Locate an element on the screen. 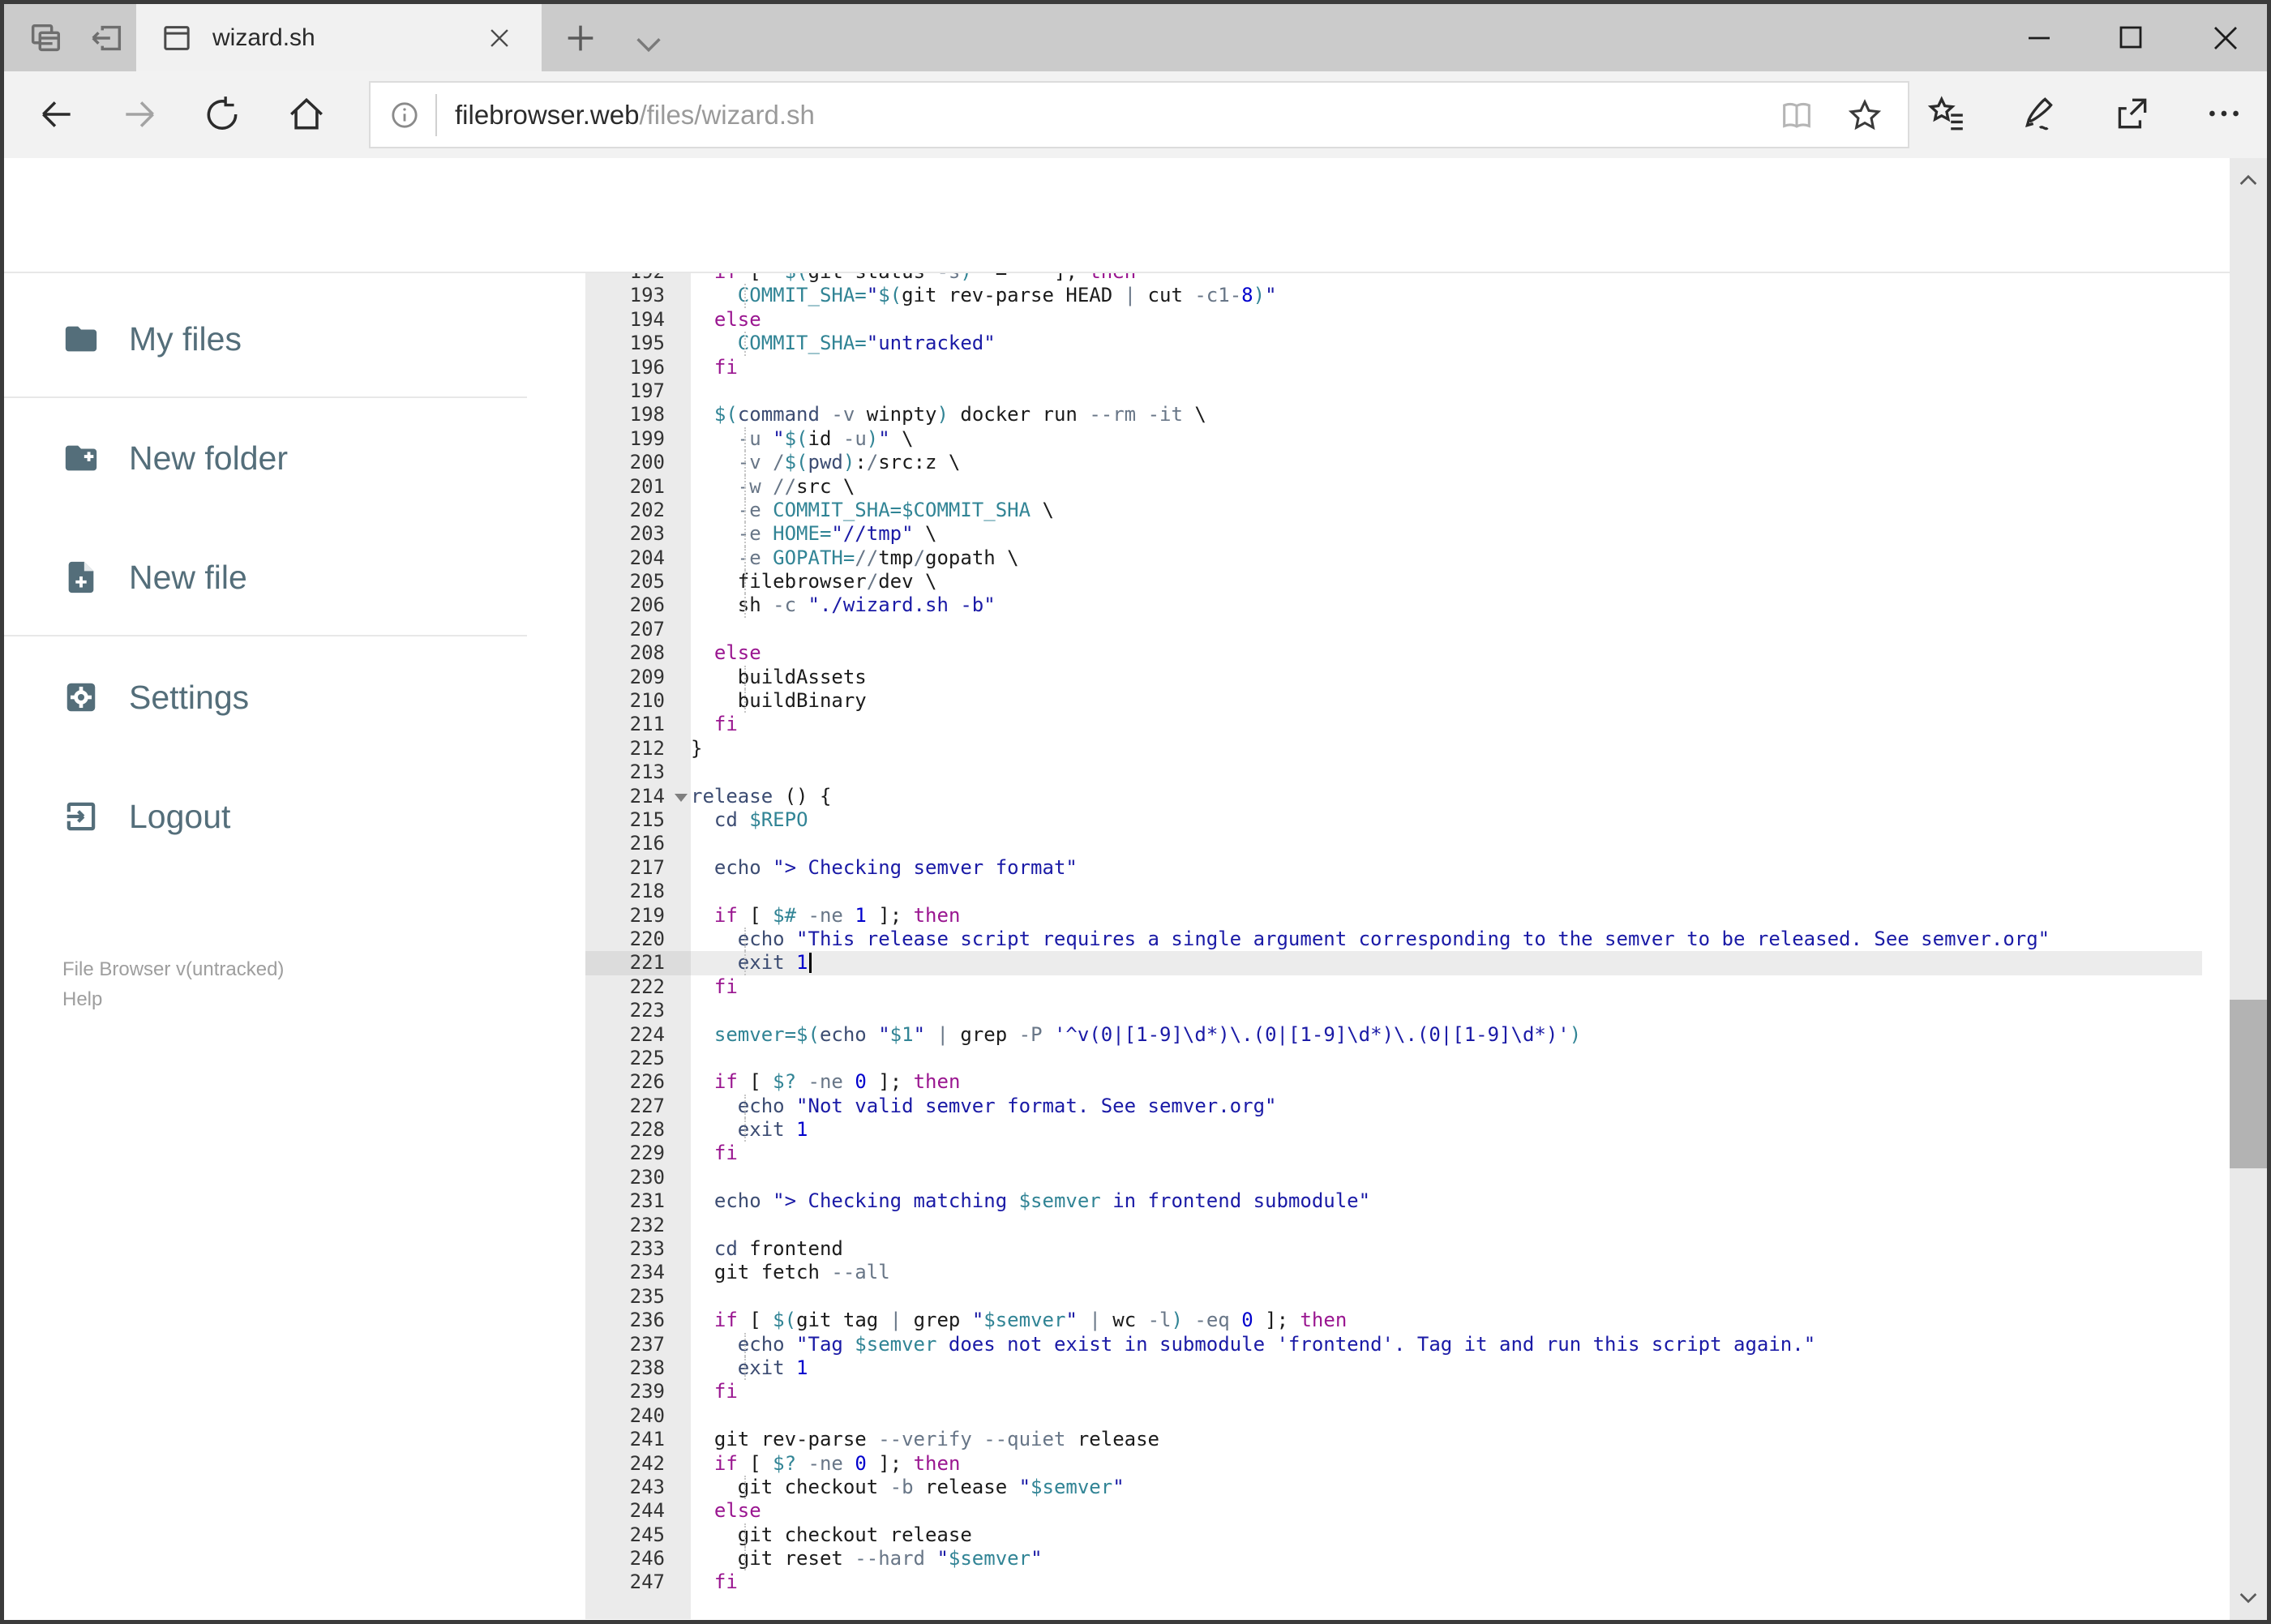 Image resolution: width=2271 pixels, height=1624 pixels. folder-plus-icon is located at coordinates (81, 458).